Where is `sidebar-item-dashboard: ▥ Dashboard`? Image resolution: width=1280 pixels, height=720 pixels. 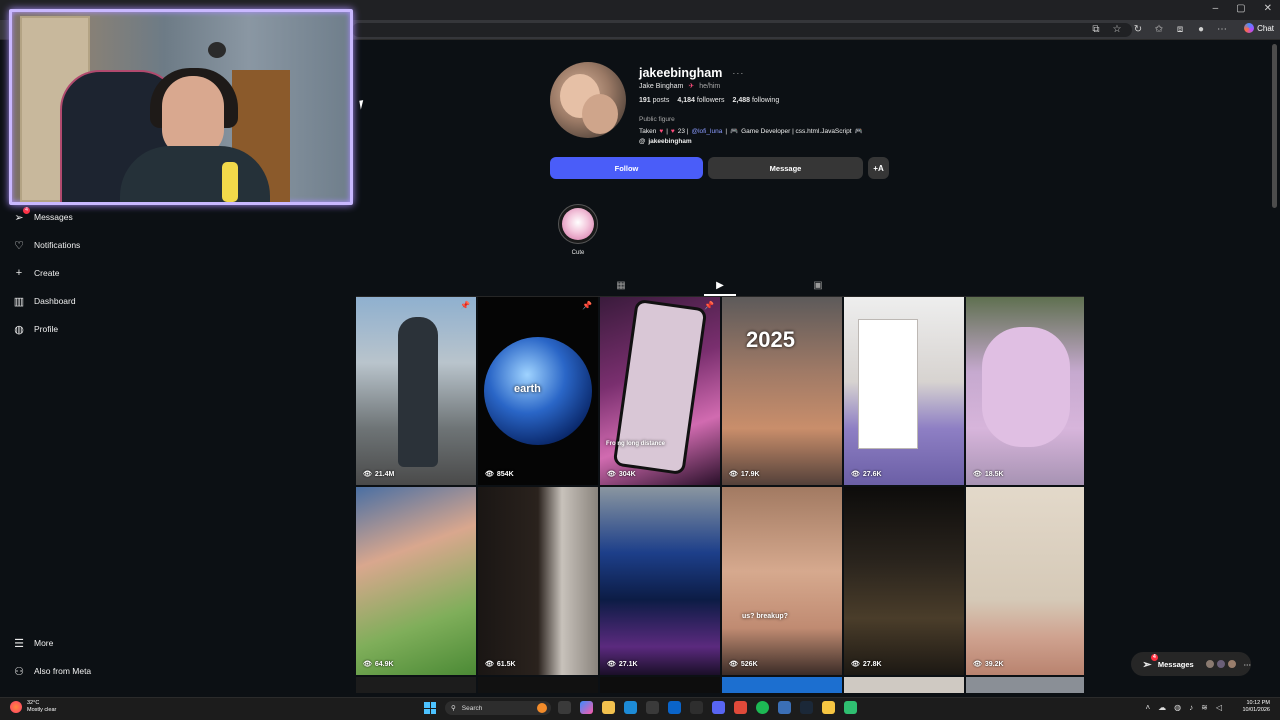
sidebar-item-dashboard: ▥ Dashboard is located at coordinates (44, 301).